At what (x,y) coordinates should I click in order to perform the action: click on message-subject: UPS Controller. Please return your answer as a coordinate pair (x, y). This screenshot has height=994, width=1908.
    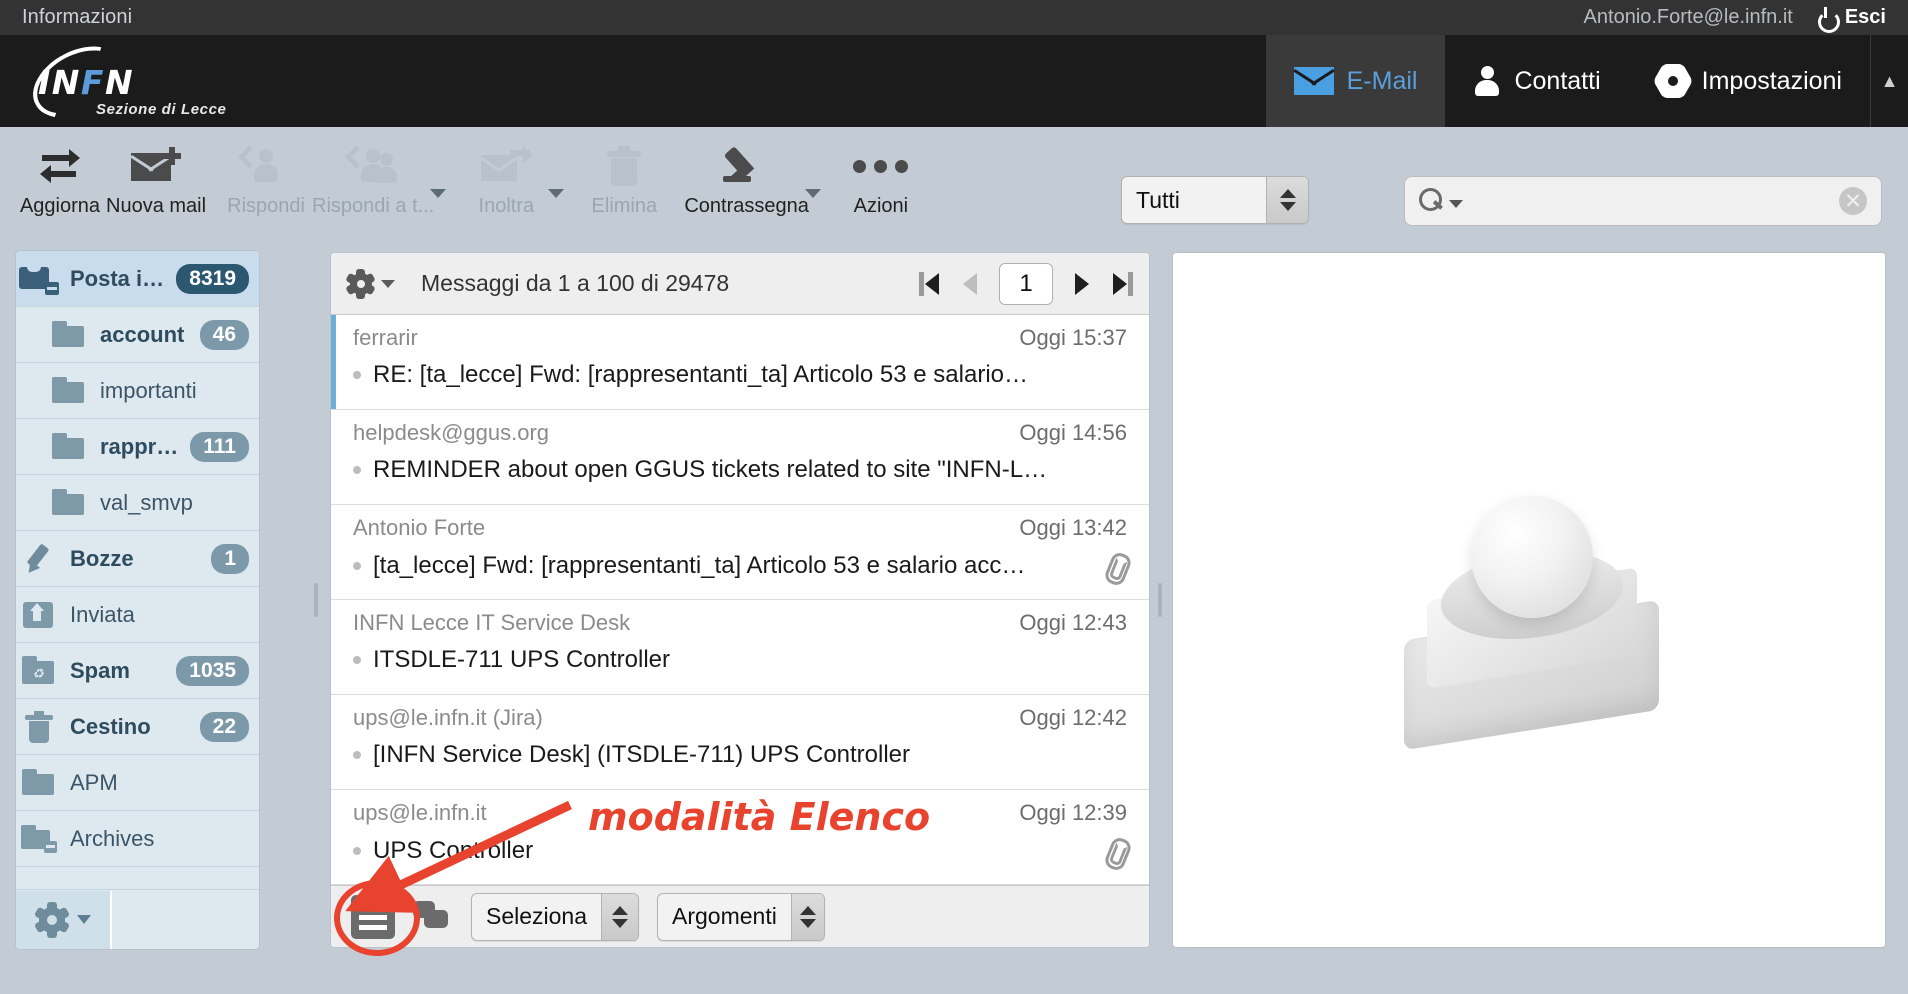
    Looking at the image, I should click on (453, 850).